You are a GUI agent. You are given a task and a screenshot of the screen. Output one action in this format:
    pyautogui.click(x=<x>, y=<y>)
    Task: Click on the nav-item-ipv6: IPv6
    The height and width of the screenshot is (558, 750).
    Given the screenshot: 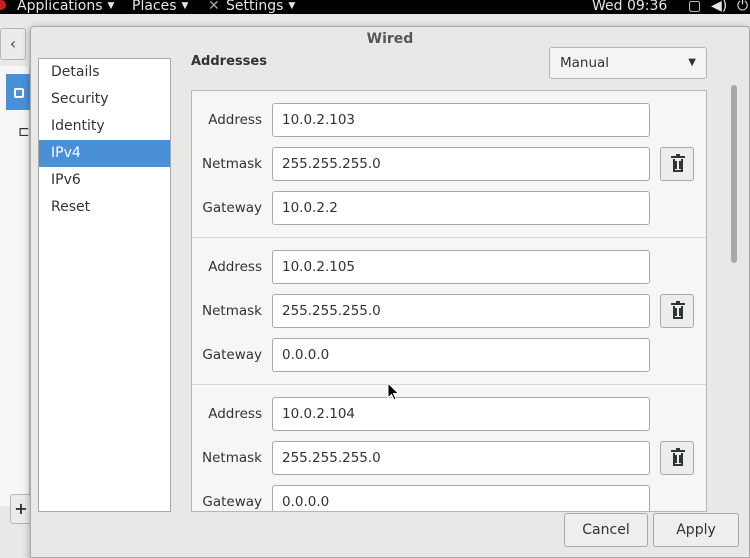 What is the action you would take?
    pyautogui.click(x=104, y=180)
    